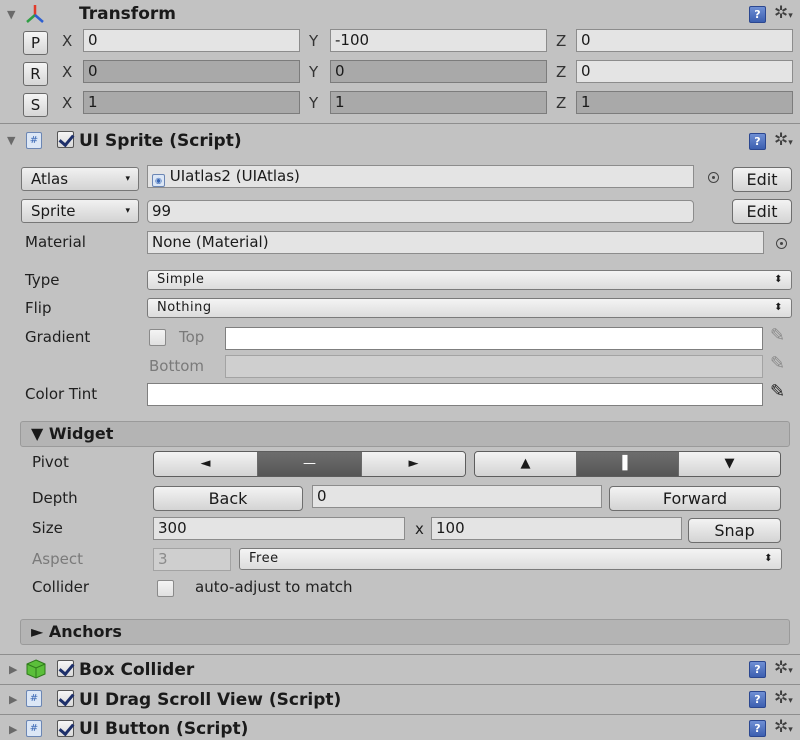  What do you see at coordinates (729, 464) in the screenshot?
I see `pivot-bottom-button: ▼` at bounding box center [729, 464].